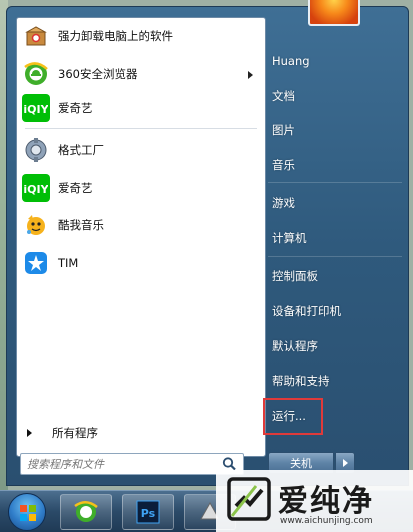  I want to click on program-label: 格式工厂, so click(81, 150).